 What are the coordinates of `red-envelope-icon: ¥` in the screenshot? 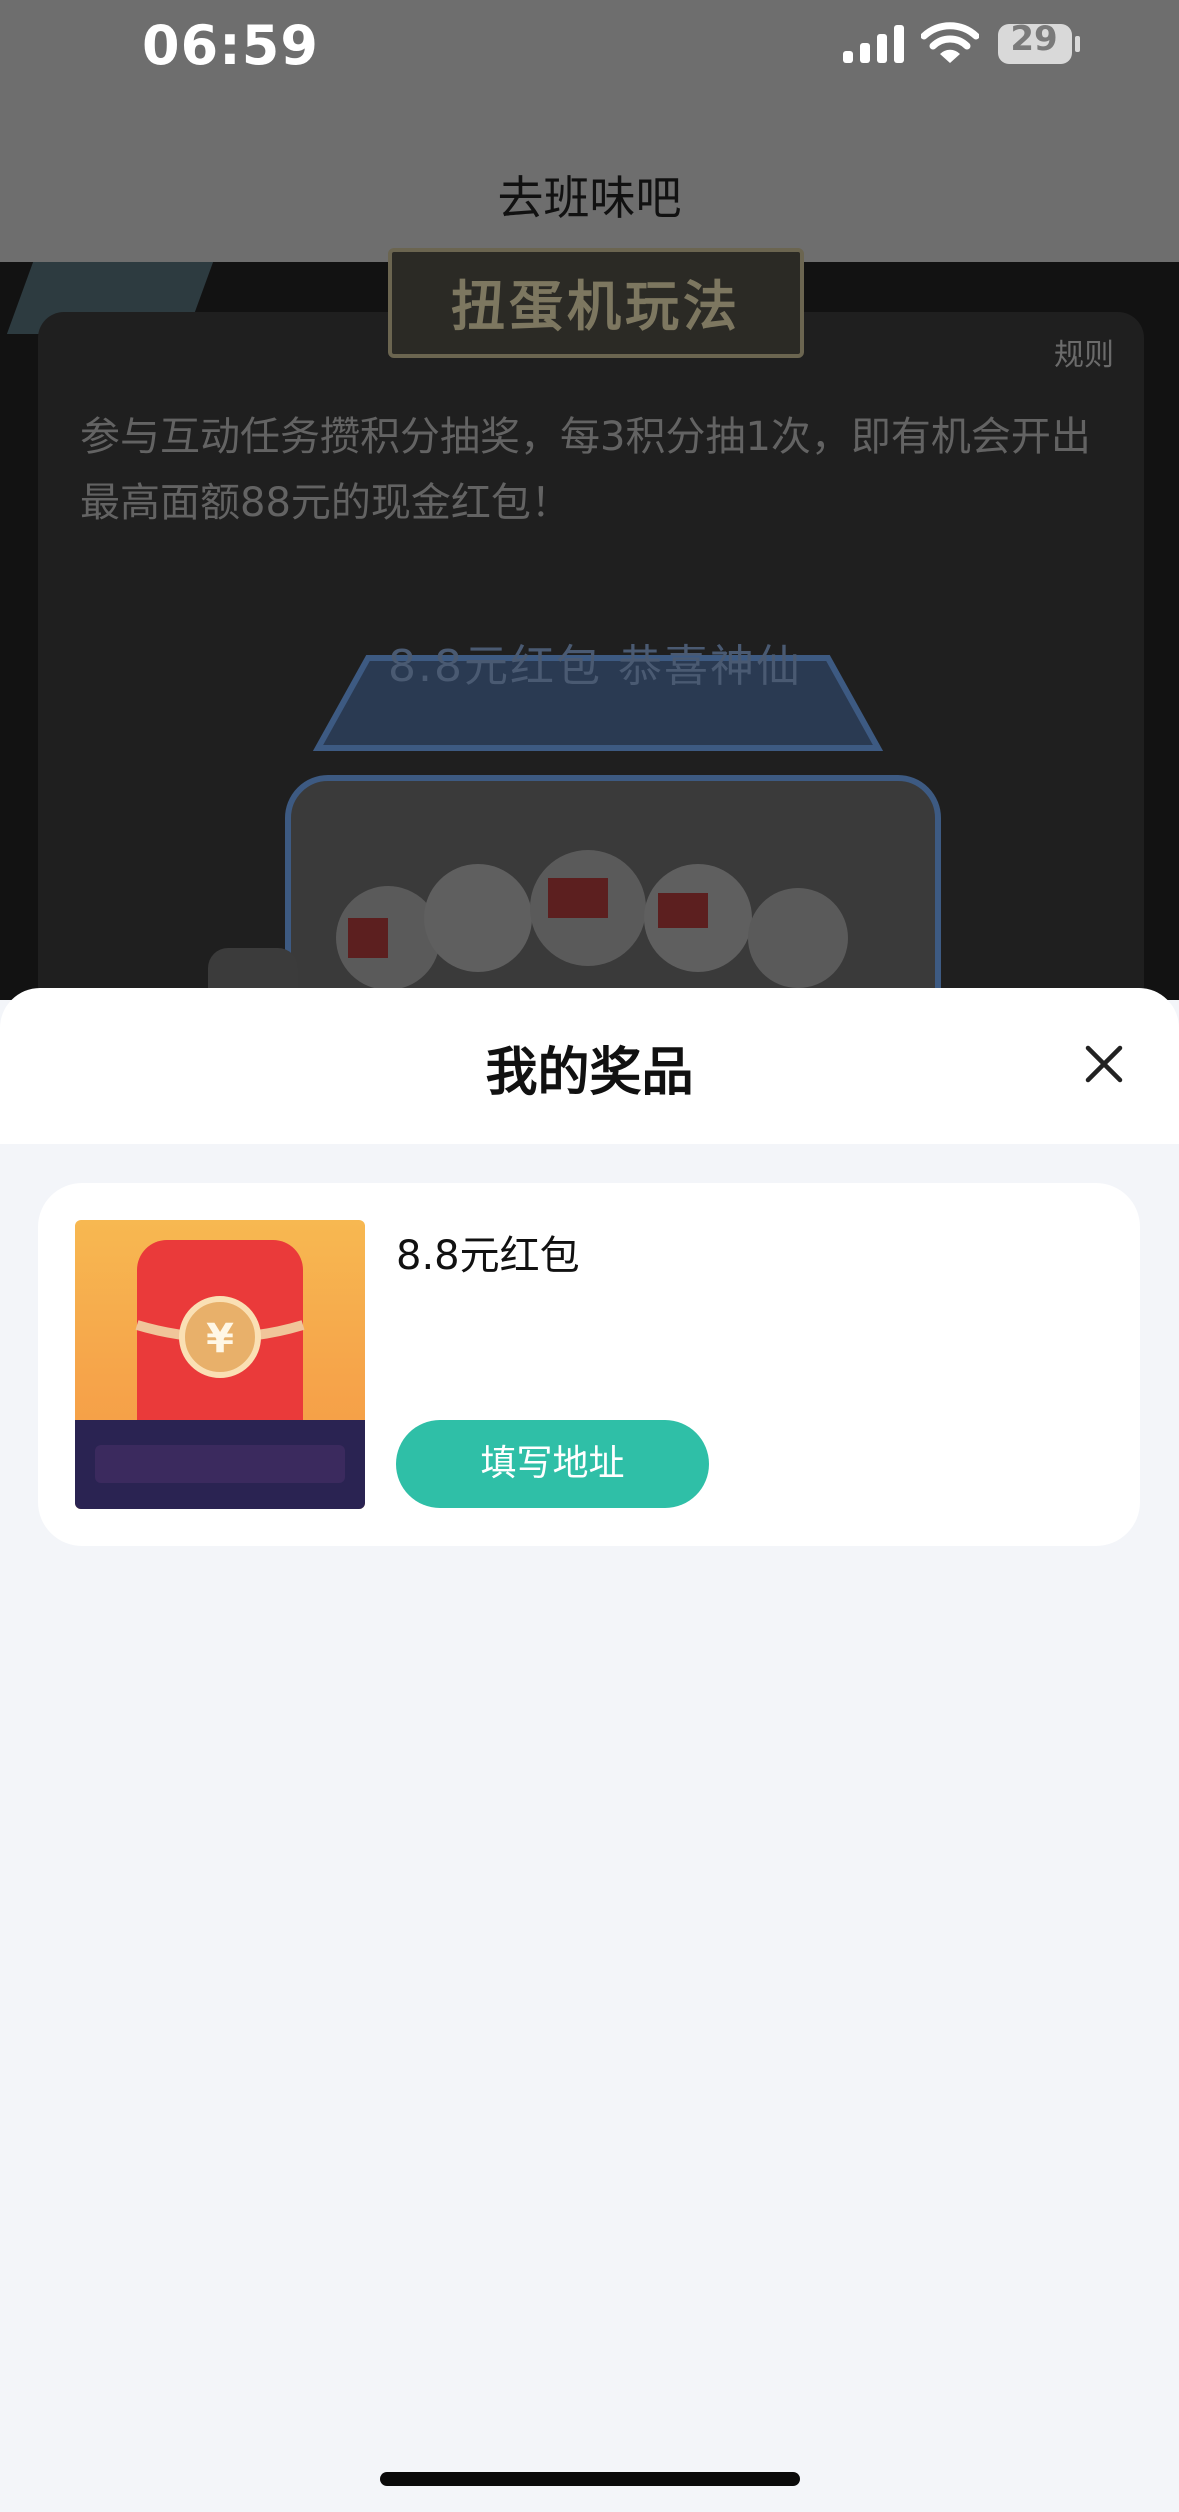 It's located at (220, 1374).